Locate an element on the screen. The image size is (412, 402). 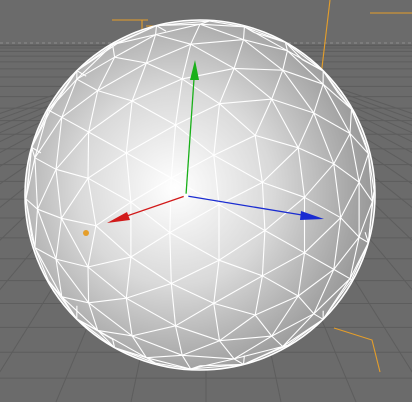
axis-origin-point is located at coordinates (186, 196).